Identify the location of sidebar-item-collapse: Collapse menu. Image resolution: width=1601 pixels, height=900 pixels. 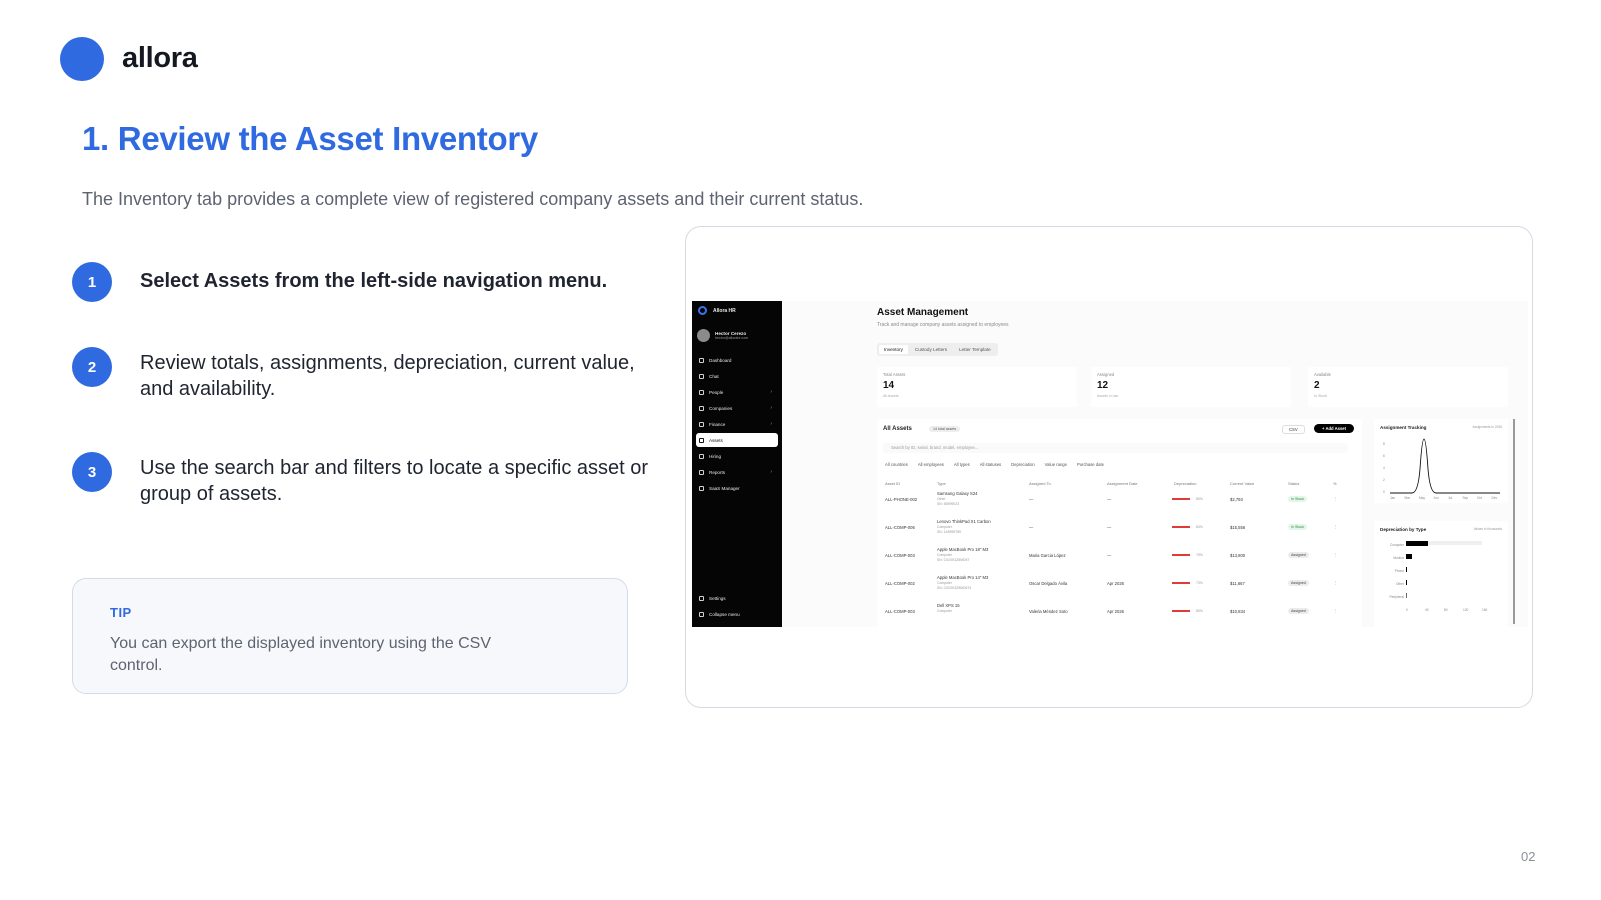
(737, 614).